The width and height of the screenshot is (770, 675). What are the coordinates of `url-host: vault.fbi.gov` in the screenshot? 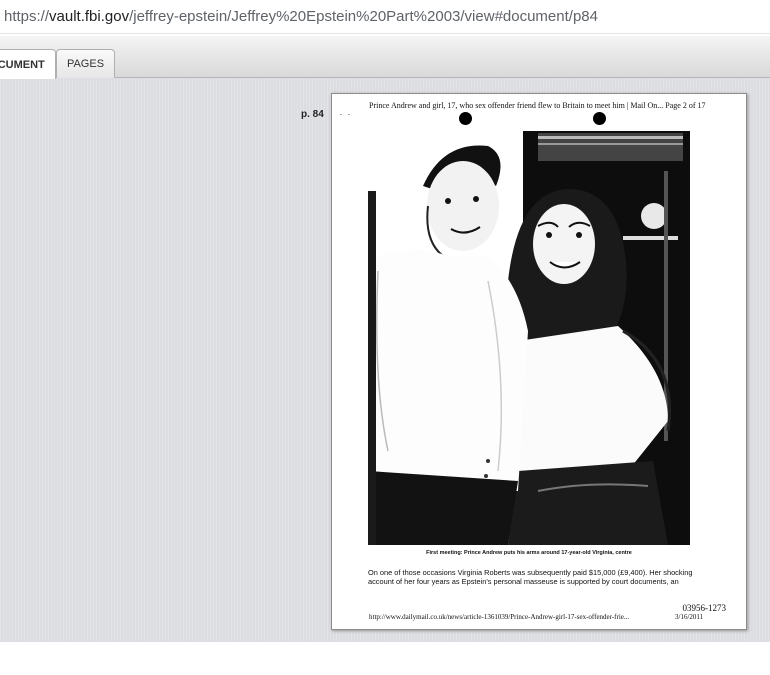 It's located at (89, 16).